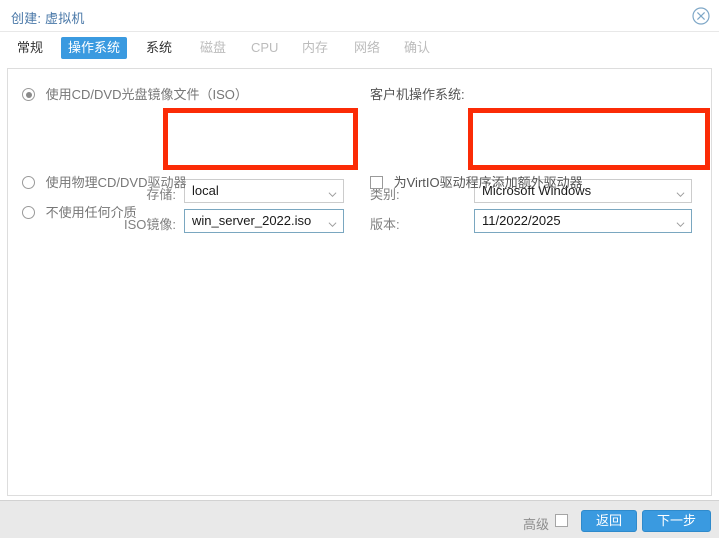  I want to click on checkbox-virtio-drivers: 为VirtIO驱动程序添加额外驱动器, so click(476, 181).